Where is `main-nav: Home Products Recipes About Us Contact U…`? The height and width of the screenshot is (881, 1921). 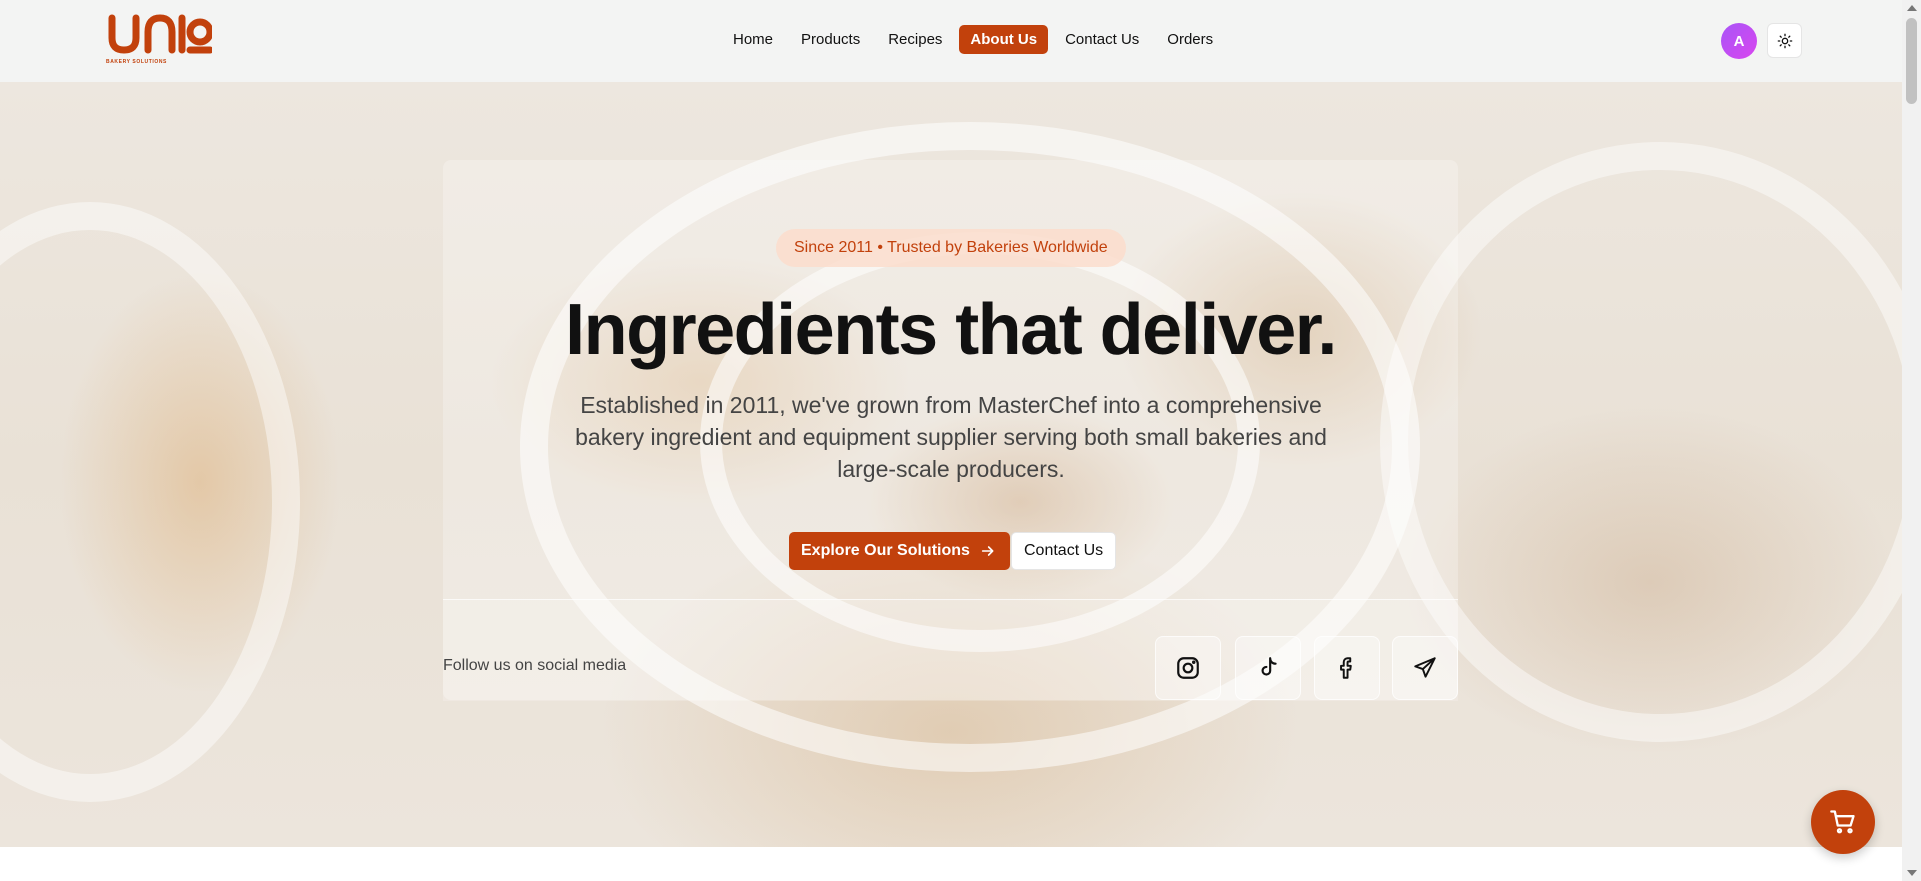 main-nav: Home Products Recipes About Us Contact U… is located at coordinates (973, 39).